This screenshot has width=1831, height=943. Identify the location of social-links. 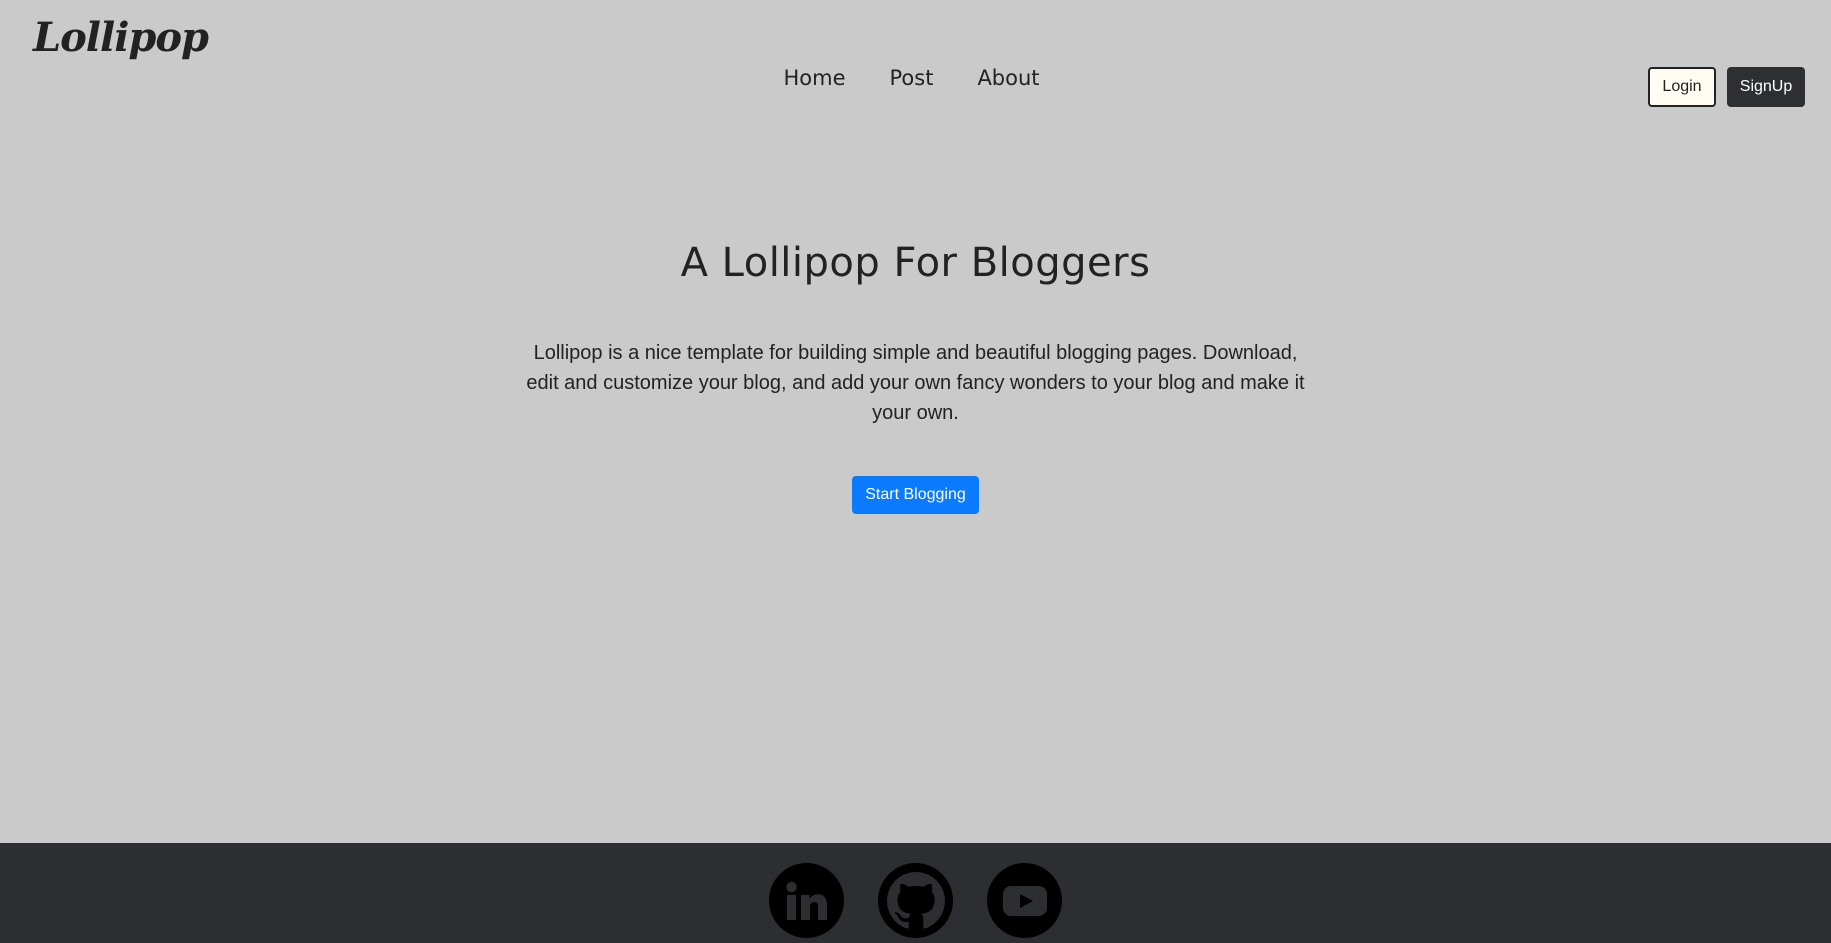
(915, 900).